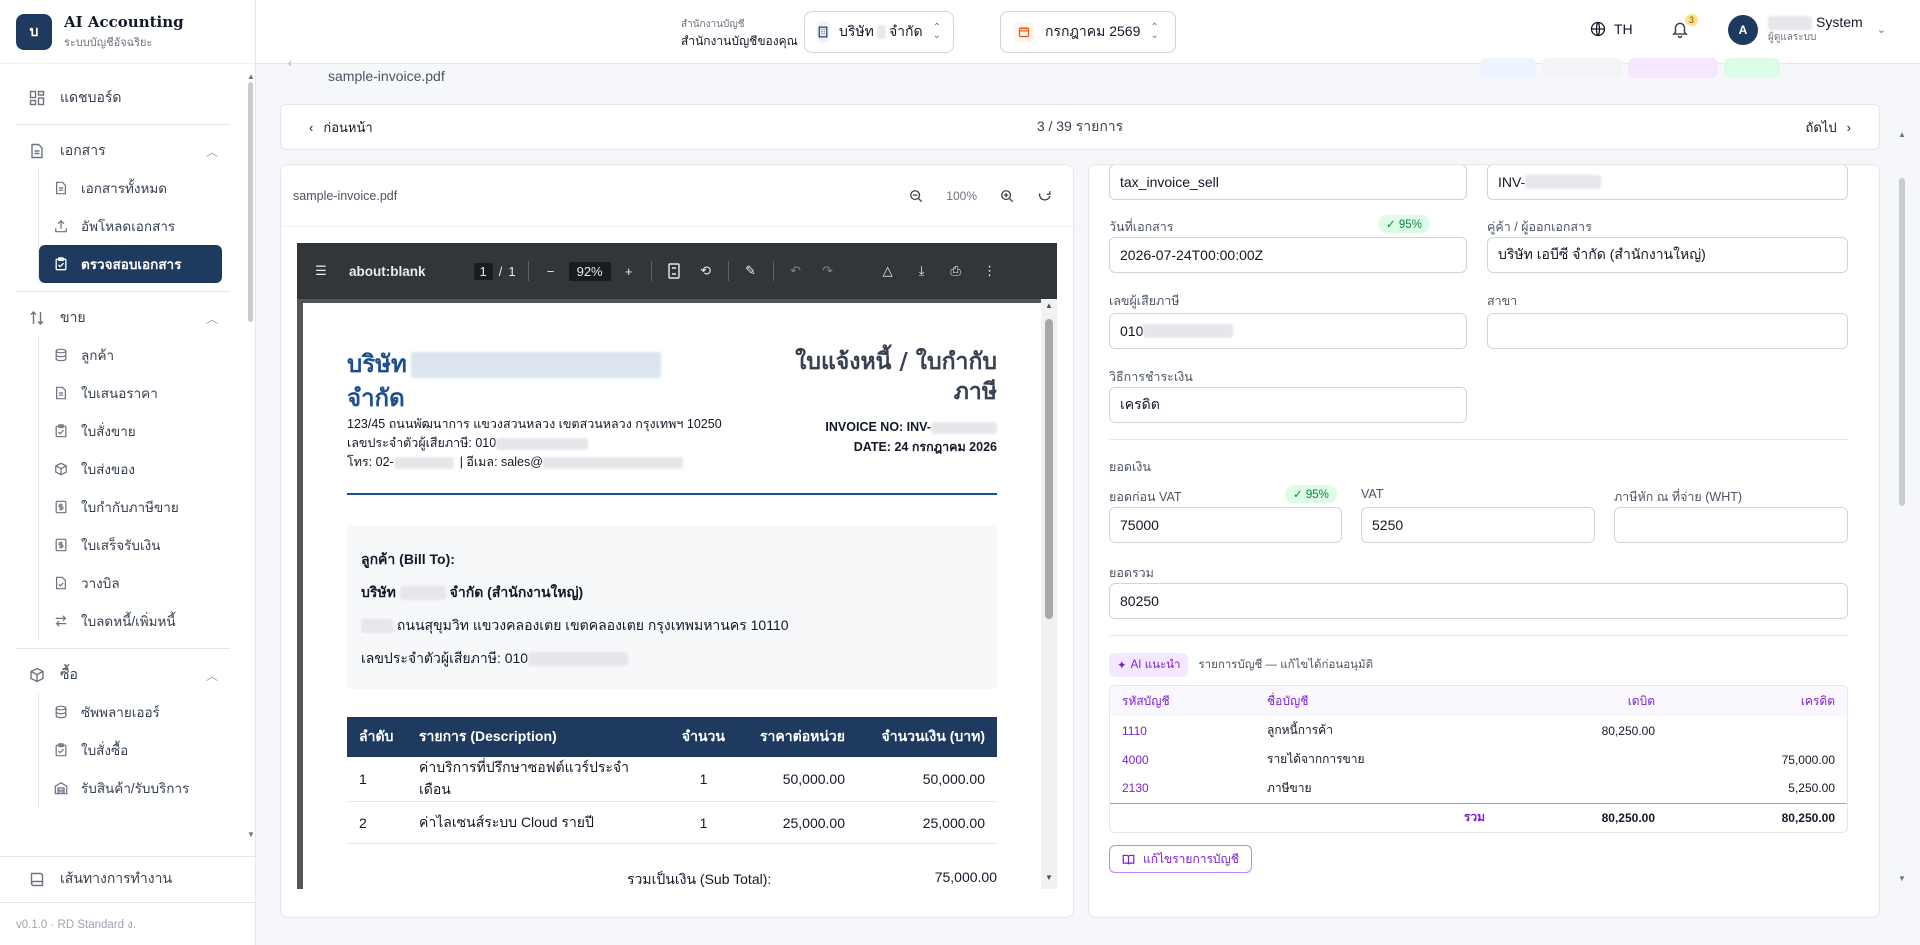 This screenshot has height=945, width=1920. What do you see at coordinates (1007, 196) in the screenshot?
I see `zoom-in-button` at bounding box center [1007, 196].